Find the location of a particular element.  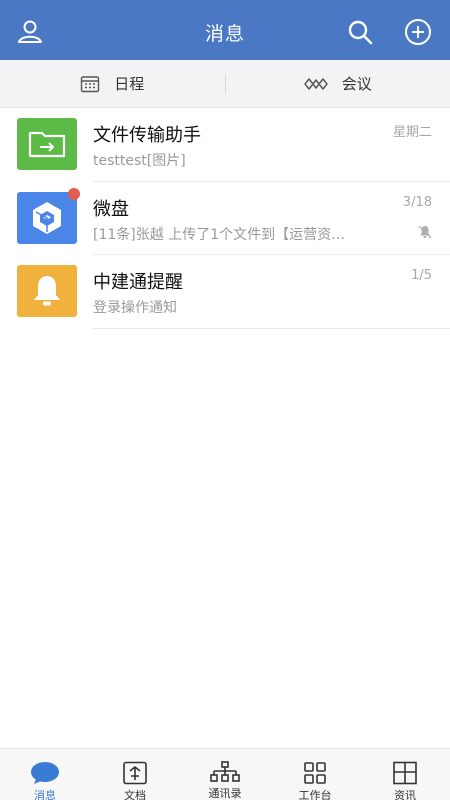

schedule-label: 日程 is located at coordinates (129, 84).